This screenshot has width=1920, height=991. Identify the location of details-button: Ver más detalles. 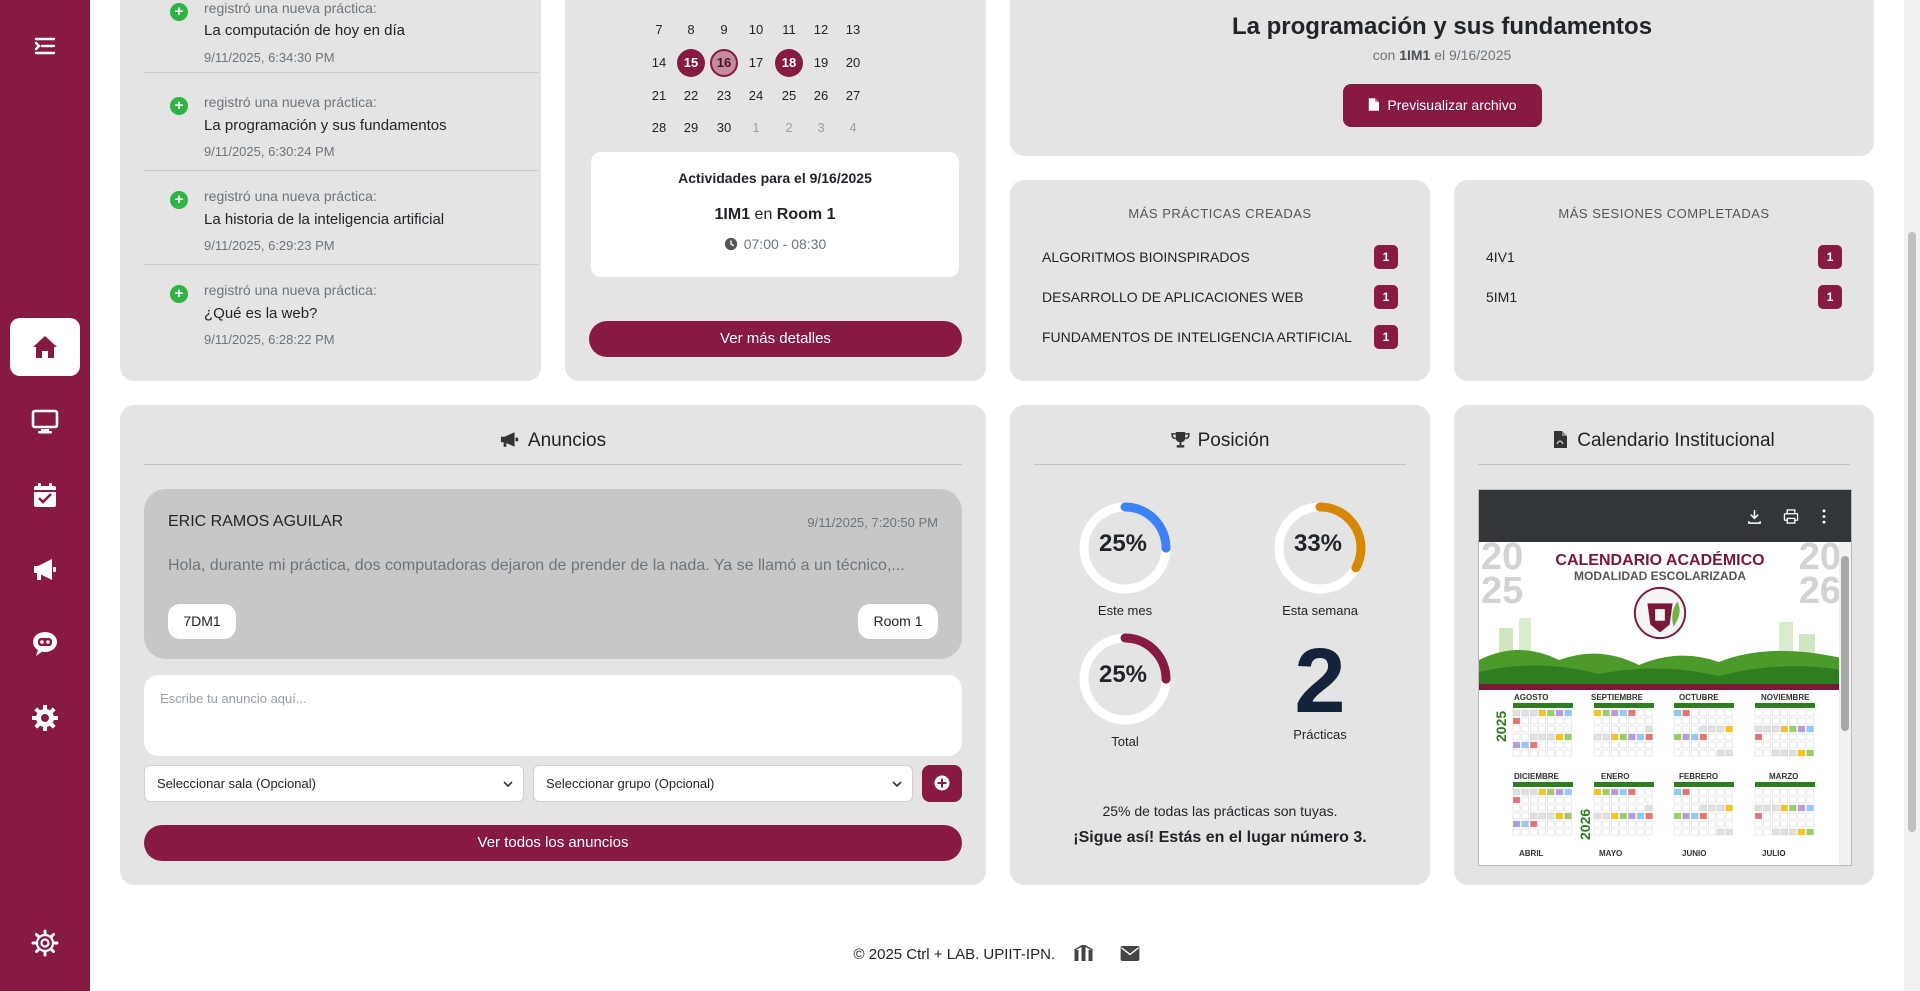
(775, 339).